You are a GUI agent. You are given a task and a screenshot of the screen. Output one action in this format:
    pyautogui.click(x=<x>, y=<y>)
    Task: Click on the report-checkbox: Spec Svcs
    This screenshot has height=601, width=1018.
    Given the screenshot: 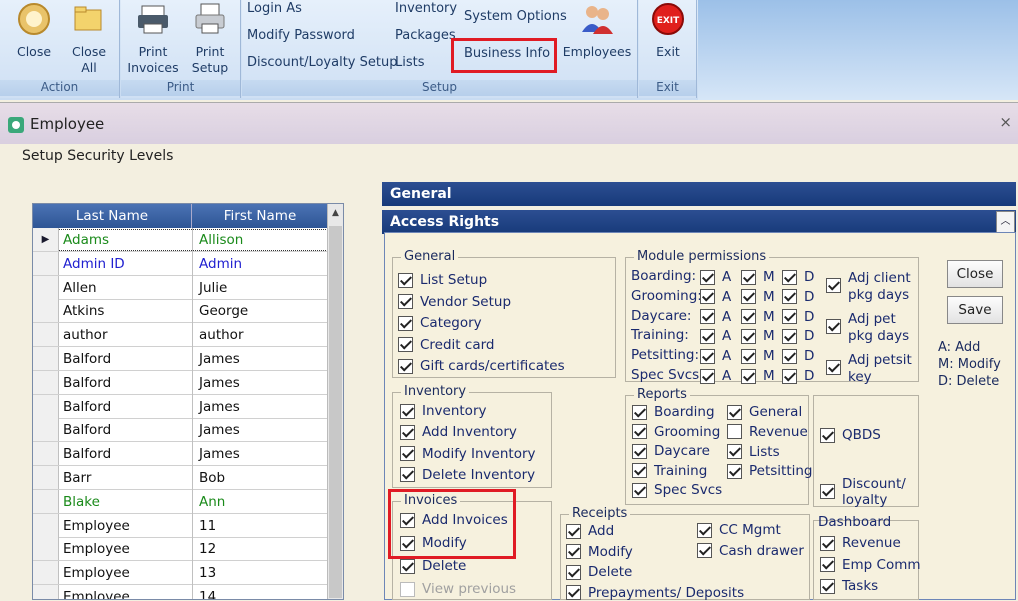 What is the action you would take?
    pyautogui.click(x=677, y=490)
    